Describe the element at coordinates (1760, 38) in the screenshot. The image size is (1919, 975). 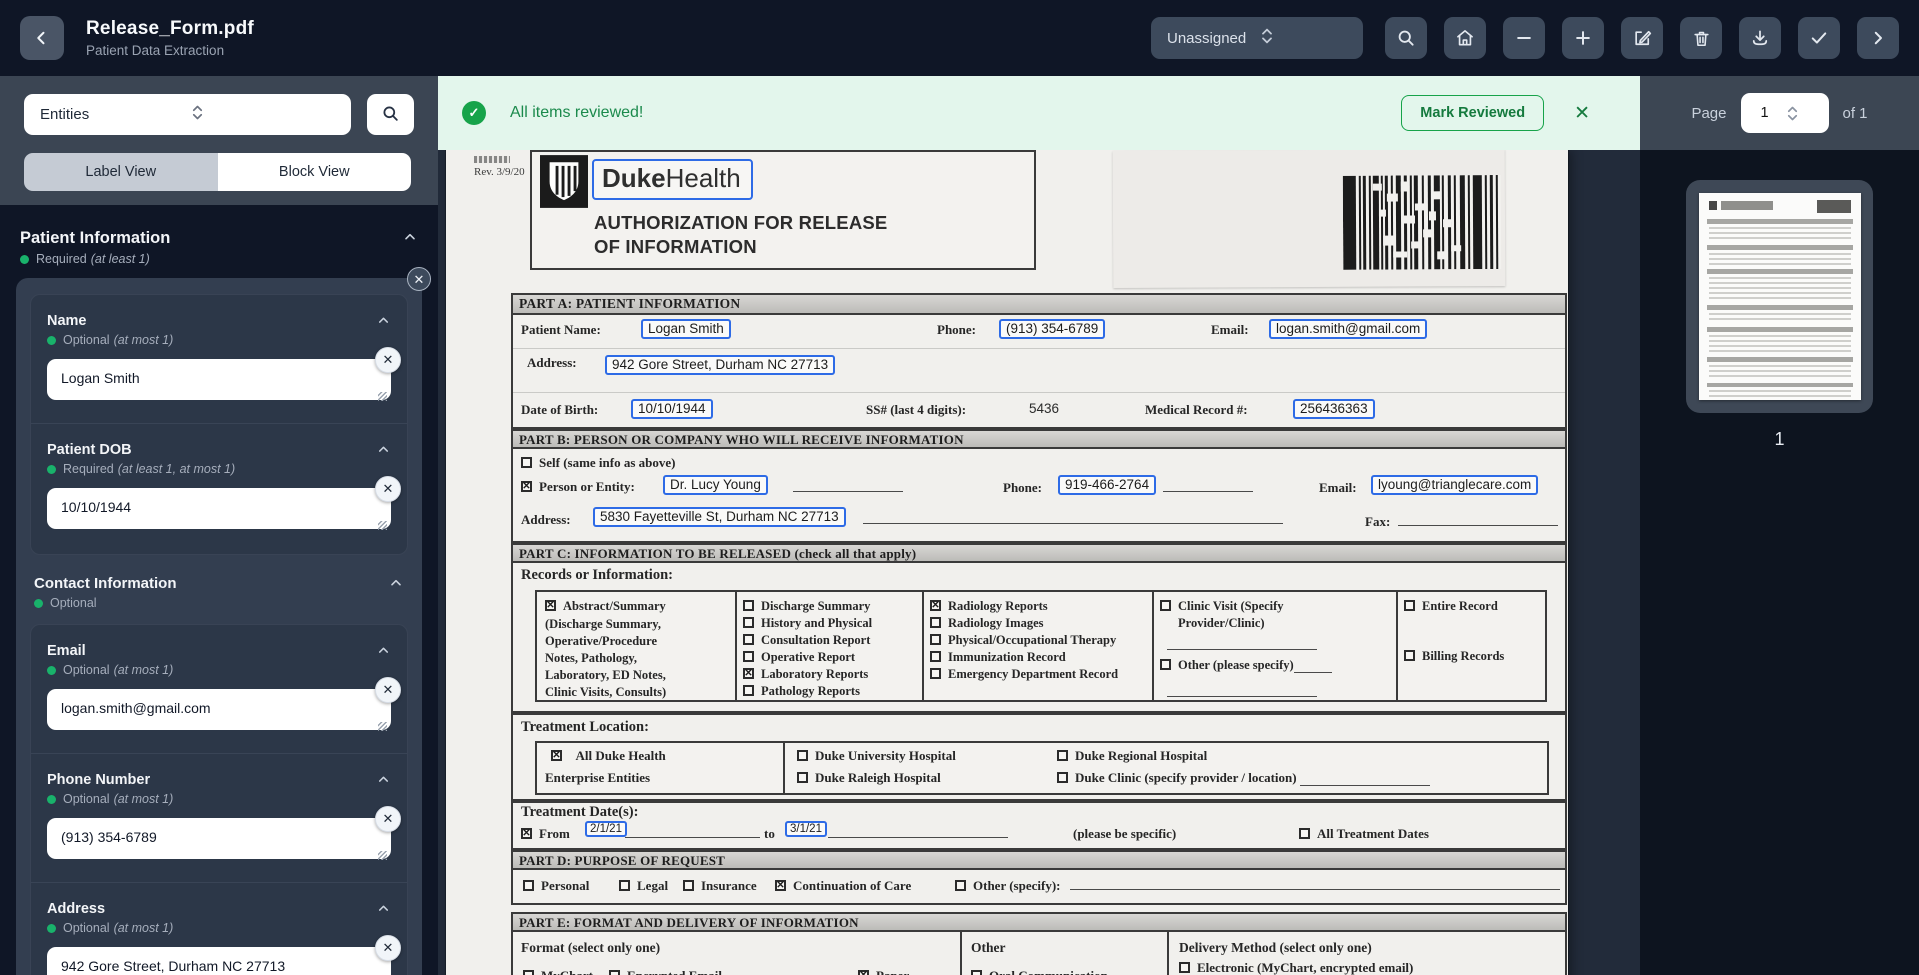
I see `download-button` at that location.